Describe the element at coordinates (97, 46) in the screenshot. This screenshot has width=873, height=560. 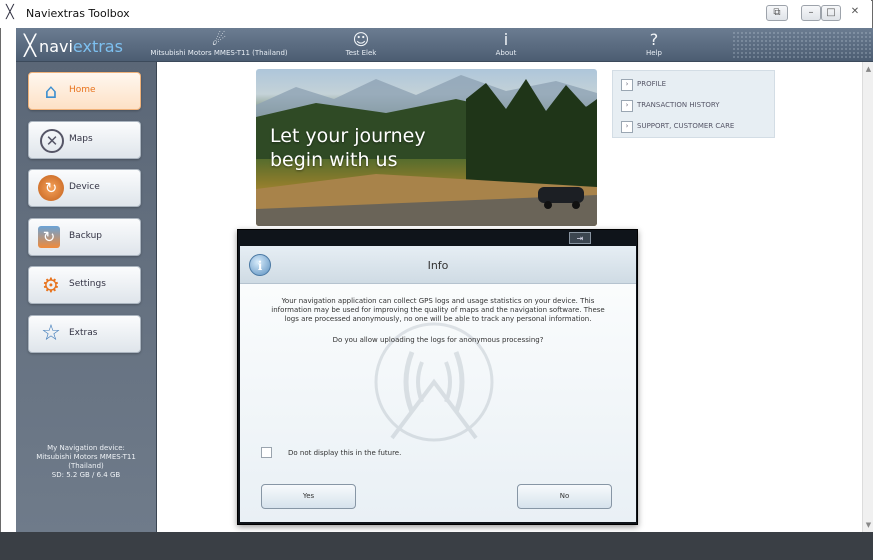
I see `logo-text-b: extras` at that location.